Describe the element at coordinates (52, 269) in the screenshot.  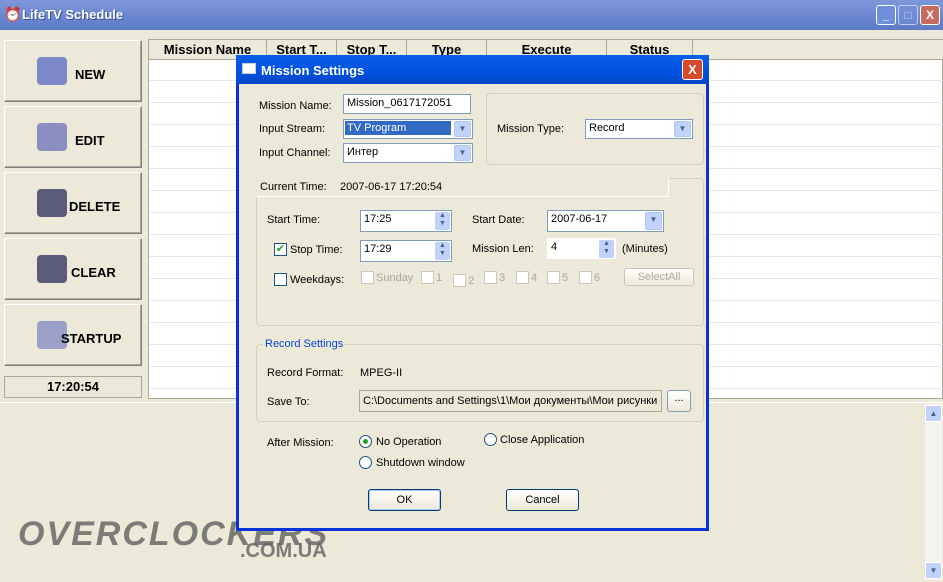
I see `clear-camera-icon` at that location.